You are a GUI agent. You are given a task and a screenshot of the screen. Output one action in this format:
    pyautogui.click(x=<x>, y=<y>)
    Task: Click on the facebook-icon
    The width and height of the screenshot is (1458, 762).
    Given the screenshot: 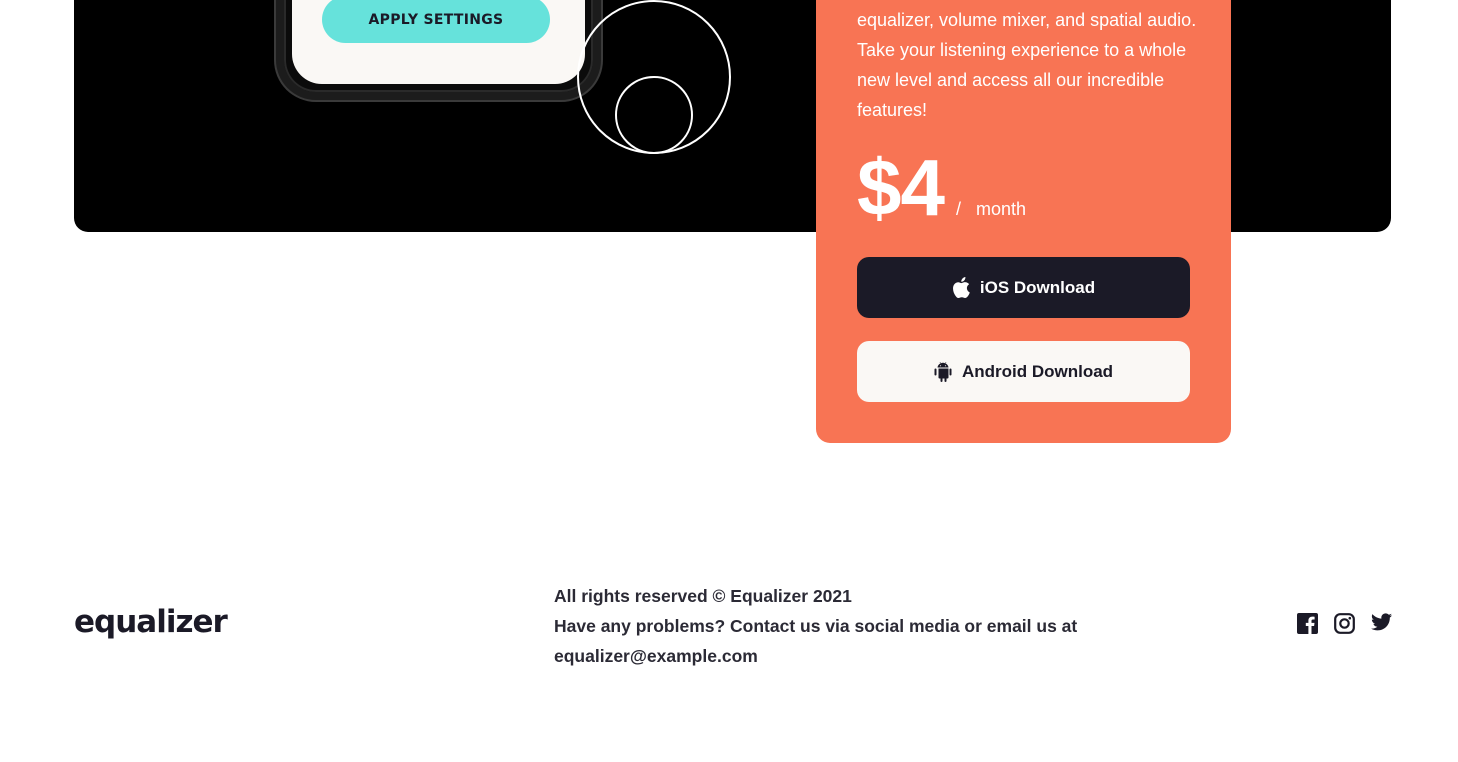 What is the action you would take?
    pyautogui.click(x=1308, y=624)
    